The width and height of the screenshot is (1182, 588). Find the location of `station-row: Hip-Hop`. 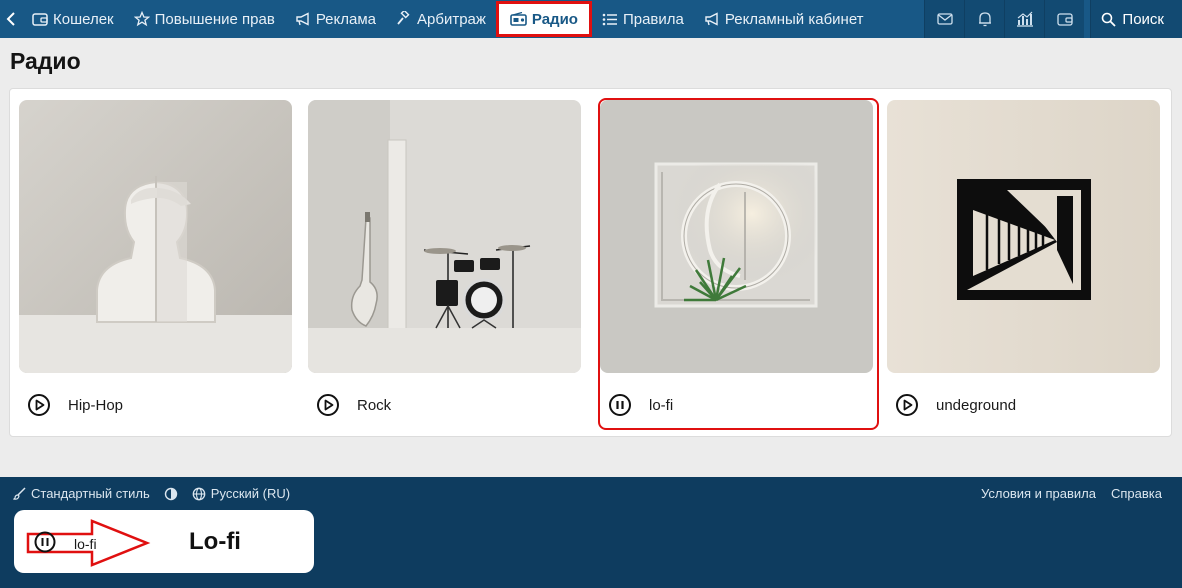

station-row: Hip-Hop is located at coordinates (75, 405).